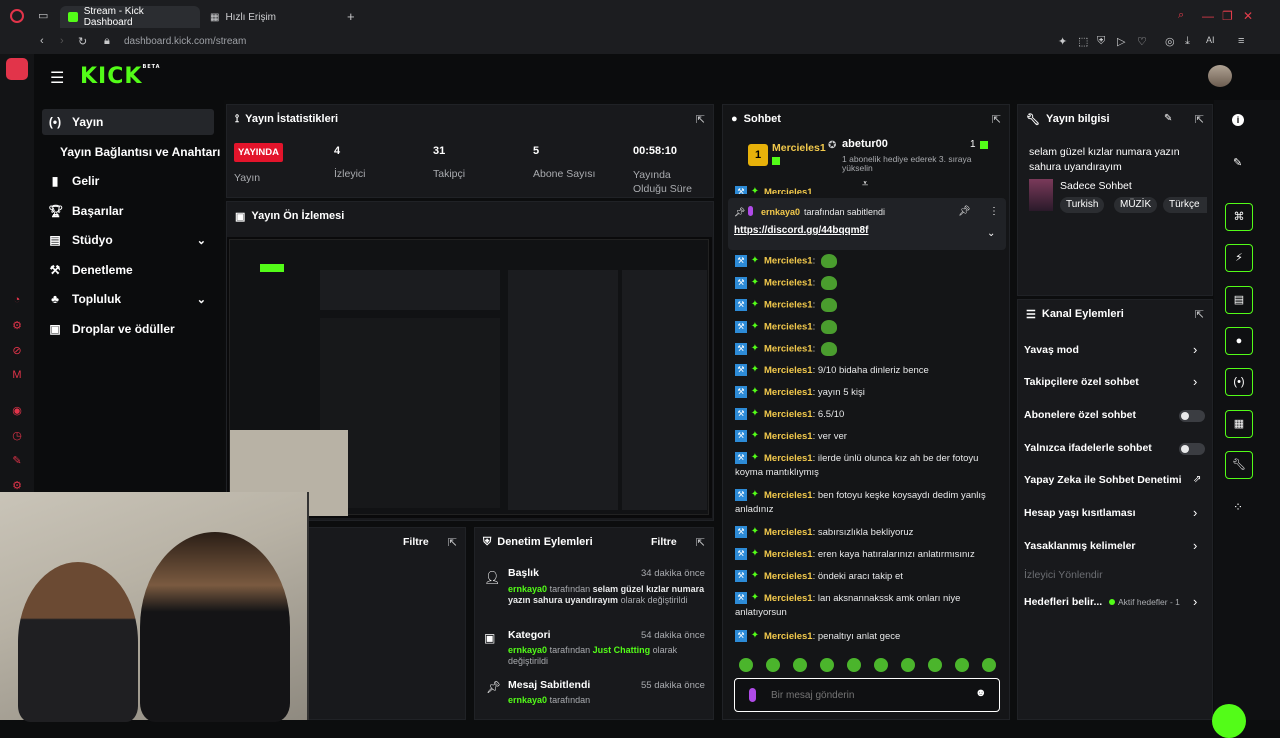  Describe the element at coordinates (1239, 341) in the screenshot. I see `tool-button-chat: ●` at that location.